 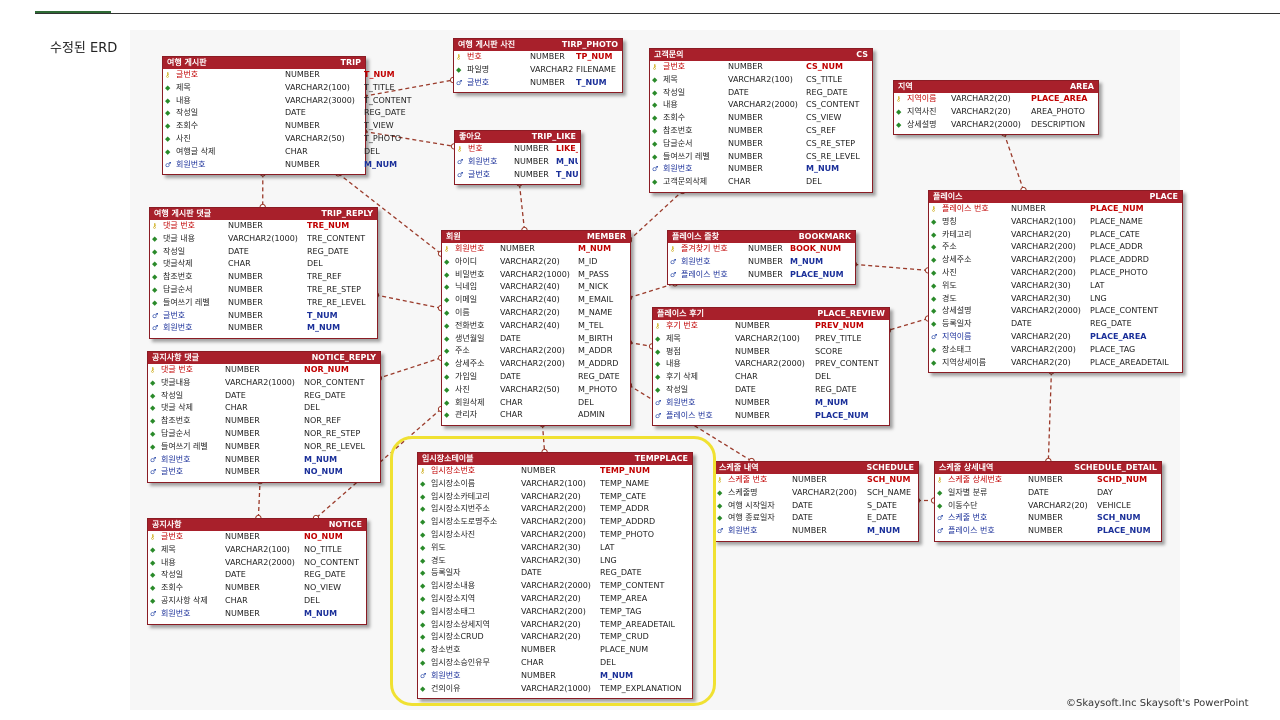 I want to click on entity-header: 여행 게시판 TRIP, so click(x=264, y=63).